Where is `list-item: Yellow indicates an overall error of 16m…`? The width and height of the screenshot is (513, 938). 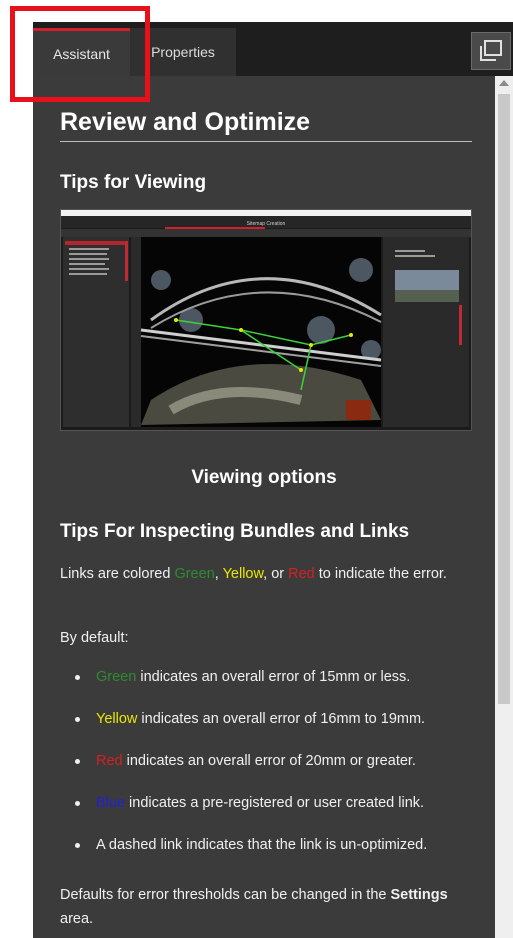
list-item: Yellow indicates an overall error of 16m… is located at coordinates (270, 729).